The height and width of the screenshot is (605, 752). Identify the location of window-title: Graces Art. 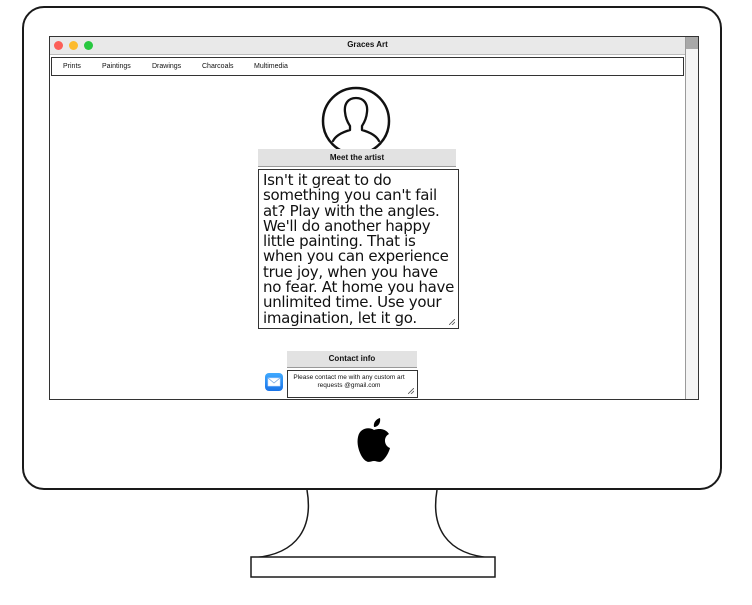
(367, 44).